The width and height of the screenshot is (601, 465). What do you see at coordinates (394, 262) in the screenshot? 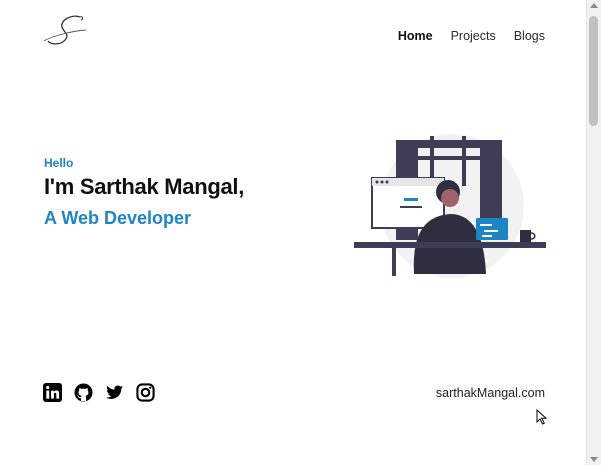
I see `desk-leg` at bounding box center [394, 262].